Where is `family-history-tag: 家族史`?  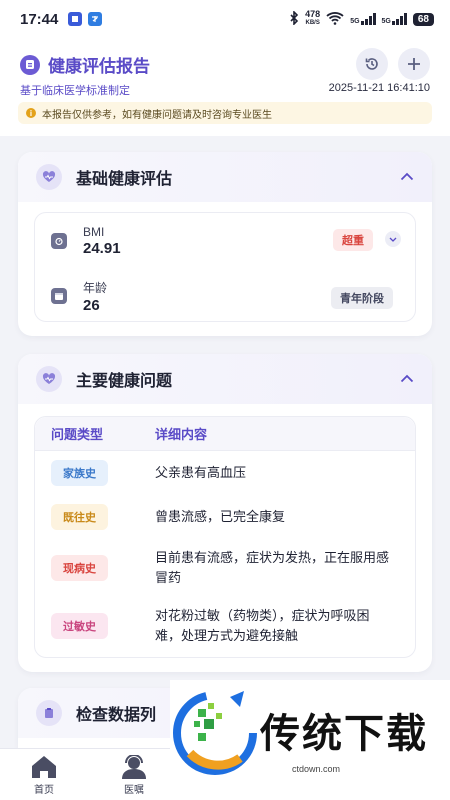 family-history-tag: 家族史 is located at coordinates (79, 473).